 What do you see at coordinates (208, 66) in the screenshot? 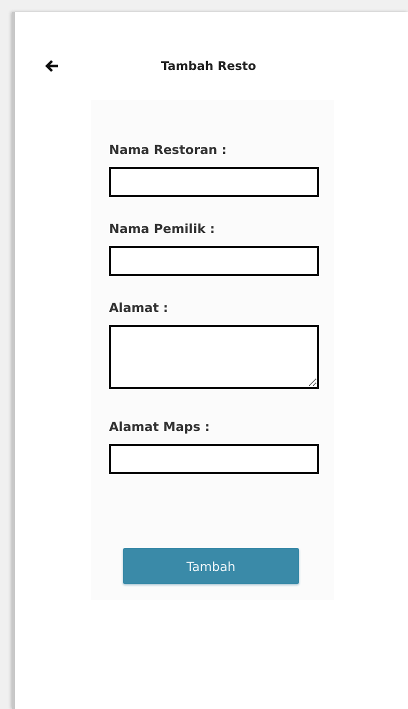
I see `page-title: Tambah Resto` at bounding box center [208, 66].